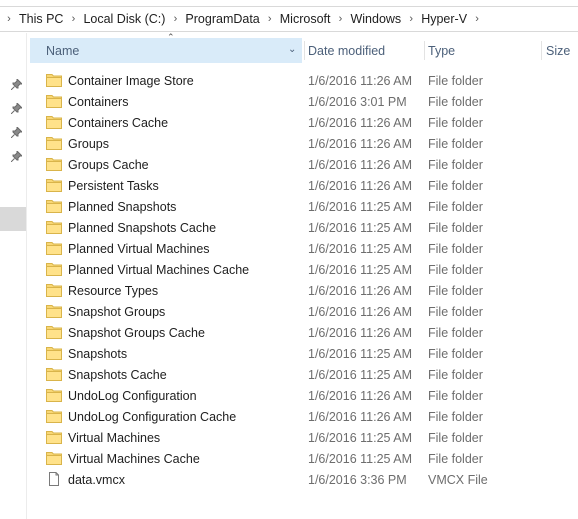  What do you see at coordinates (357, 479) in the screenshot?
I see `file-date-modified: 1/6/2016 3:36 PM` at bounding box center [357, 479].